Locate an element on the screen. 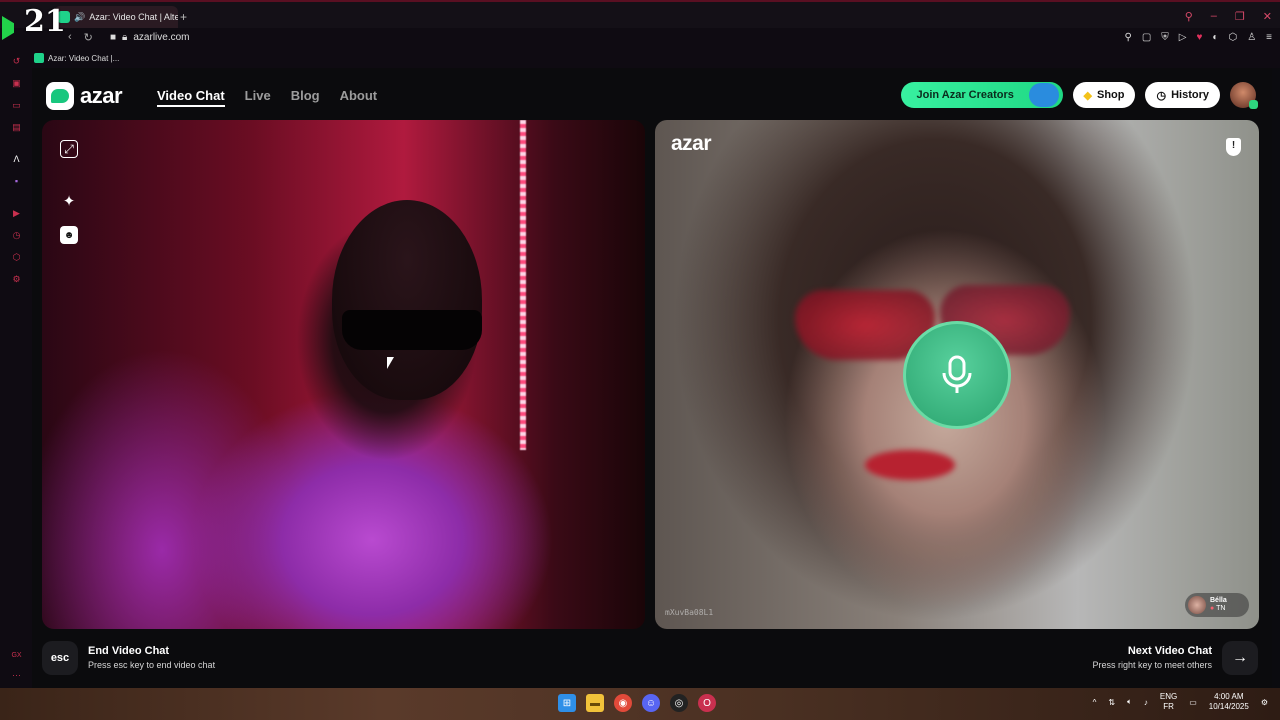  network-icon: ⇅ is located at coordinates (1111, 702).